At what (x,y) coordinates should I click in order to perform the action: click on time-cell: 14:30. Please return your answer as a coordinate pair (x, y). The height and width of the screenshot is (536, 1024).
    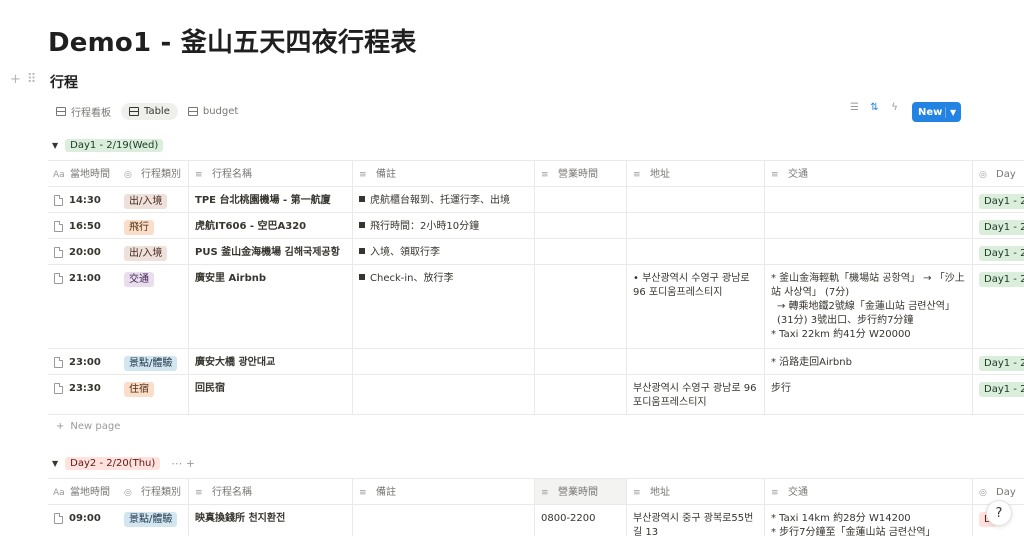
    Looking at the image, I should click on (83, 199).